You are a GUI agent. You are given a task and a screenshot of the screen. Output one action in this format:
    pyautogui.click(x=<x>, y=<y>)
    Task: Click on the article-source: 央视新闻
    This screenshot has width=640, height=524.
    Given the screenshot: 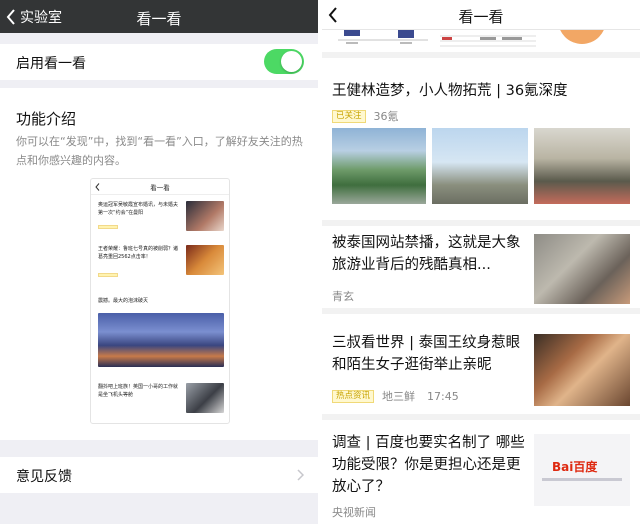 What is the action you would take?
    pyautogui.click(x=354, y=512)
    